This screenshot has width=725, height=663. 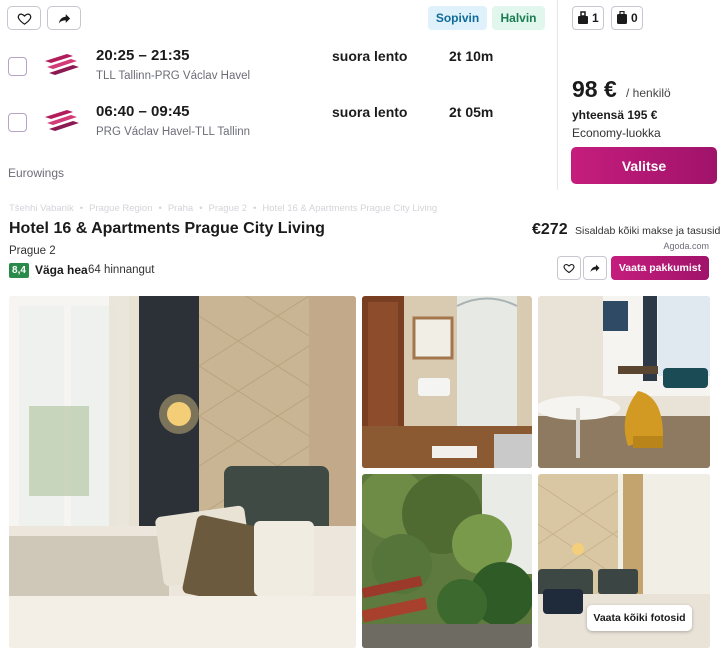 What do you see at coordinates (143, 55) in the screenshot?
I see `outbound-times: 20:25 – 21:35` at bounding box center [143, 55].